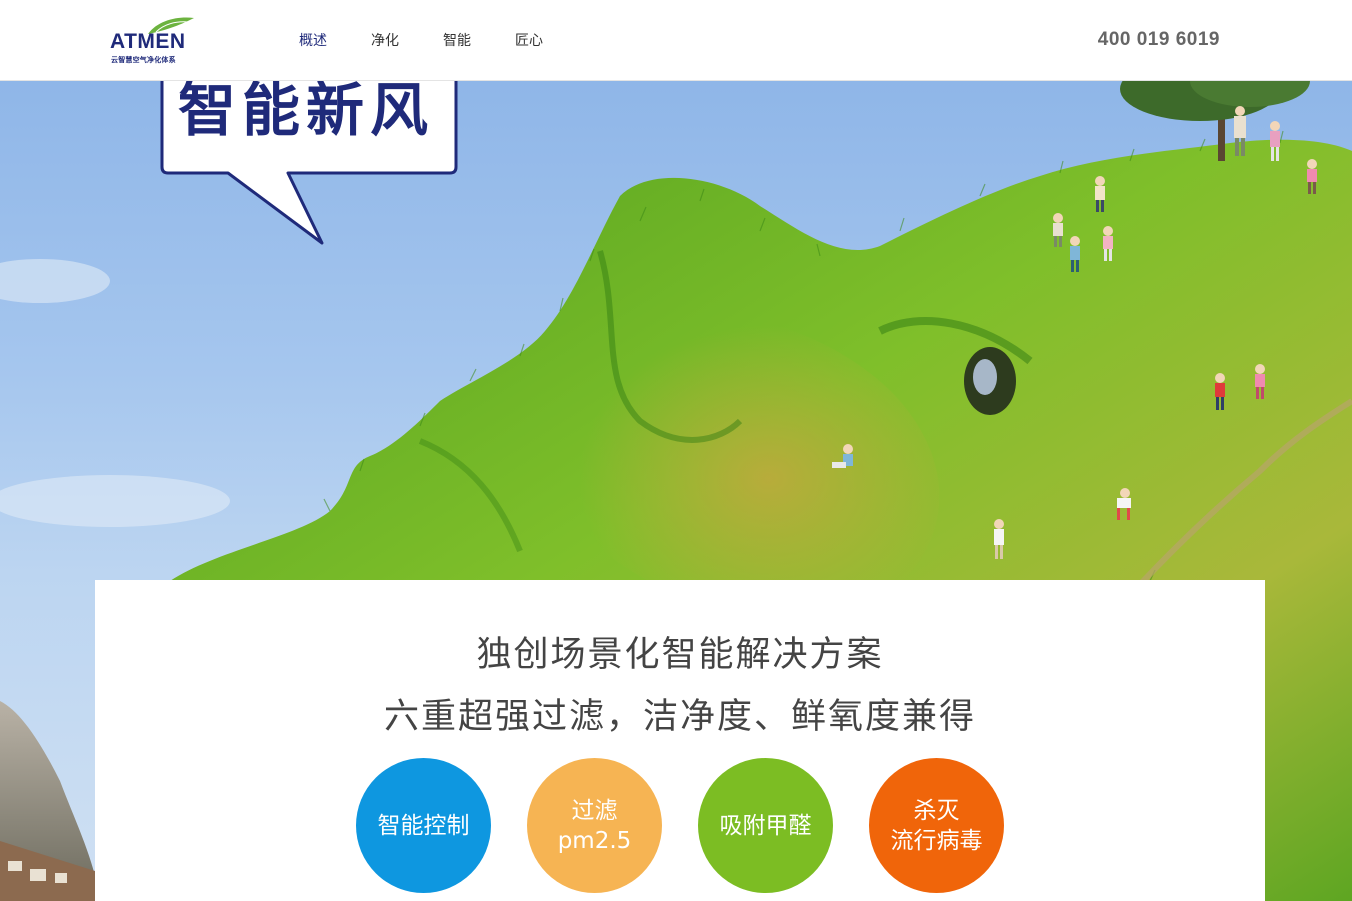  Describe the element at coordinates (936, 810) in the screenshot. I see `feature-label: 杀灭` at that location.